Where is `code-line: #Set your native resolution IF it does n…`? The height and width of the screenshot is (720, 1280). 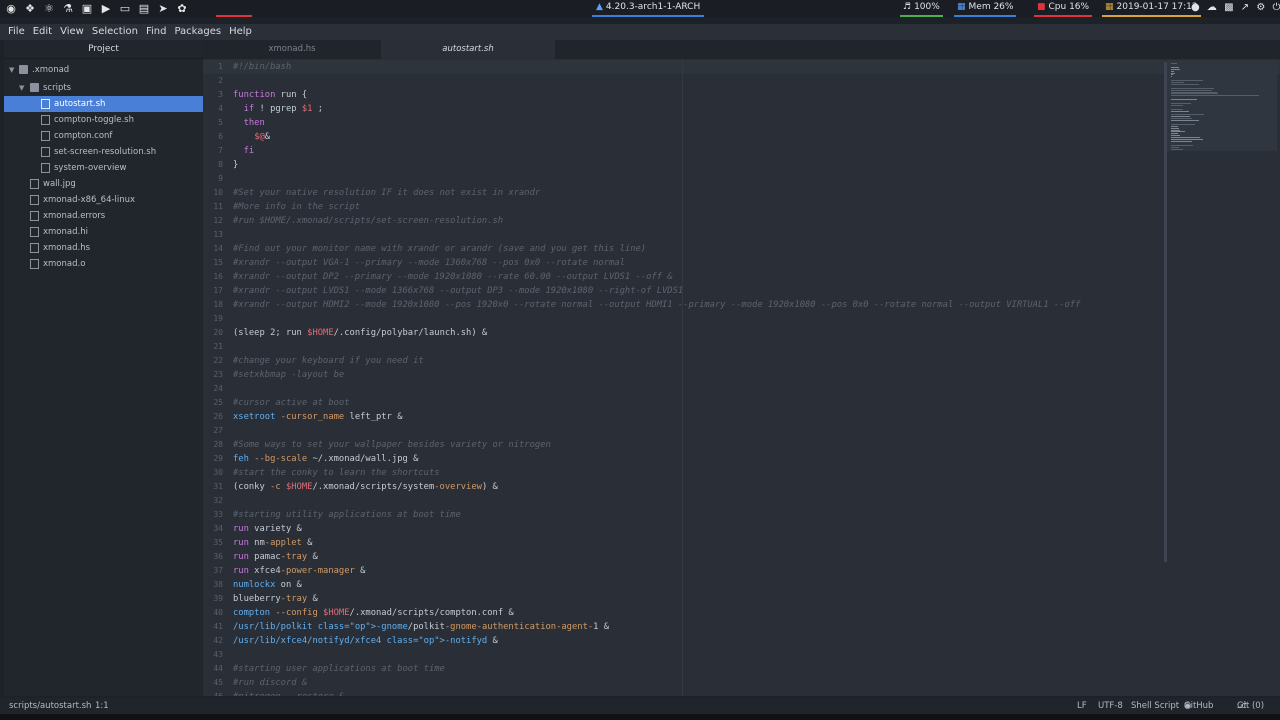 code-line: #Set your native resolution IF it does n… is located at coordinates (386, 193).